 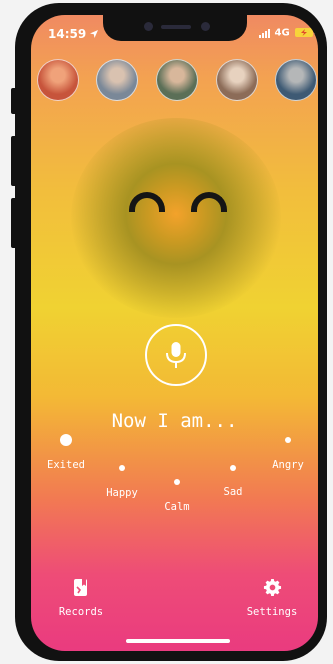 What do you see at coordinates (148, 26) in the screenshot?
I see `camera-icon` at bounding box center [148, 26].